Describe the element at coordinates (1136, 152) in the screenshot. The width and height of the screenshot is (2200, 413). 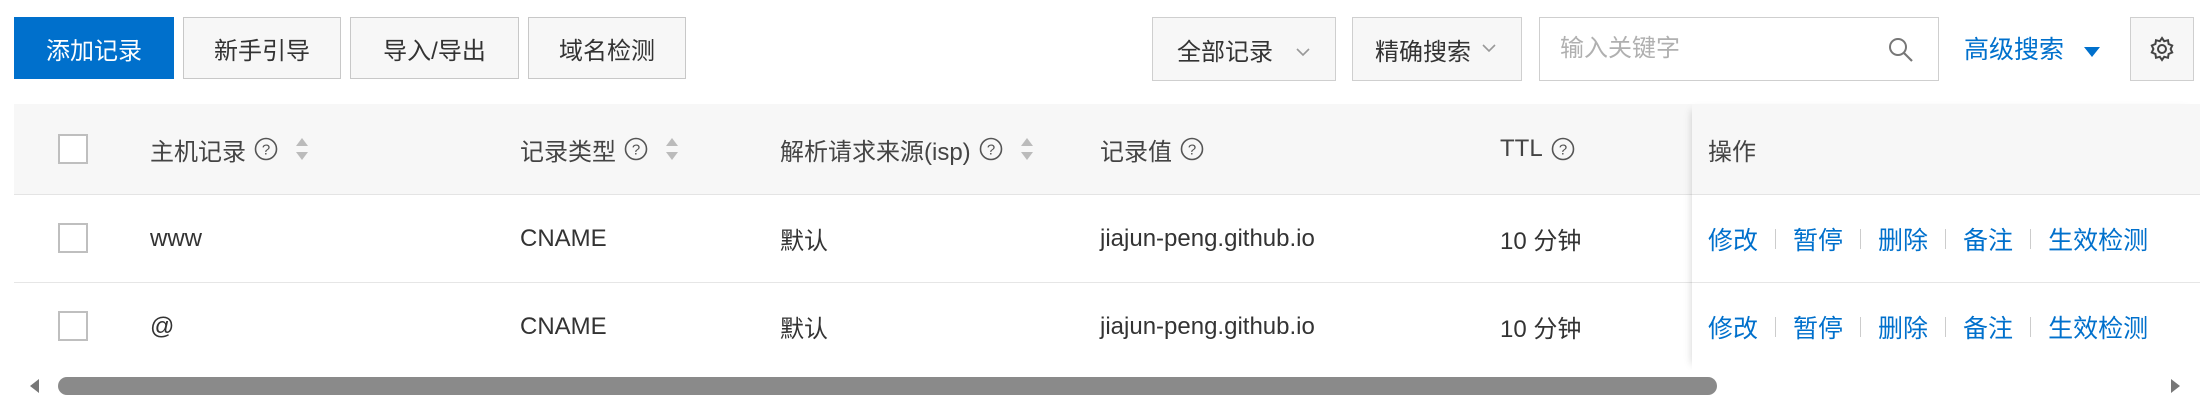
I see `header-value-label: 记录值` at that location.